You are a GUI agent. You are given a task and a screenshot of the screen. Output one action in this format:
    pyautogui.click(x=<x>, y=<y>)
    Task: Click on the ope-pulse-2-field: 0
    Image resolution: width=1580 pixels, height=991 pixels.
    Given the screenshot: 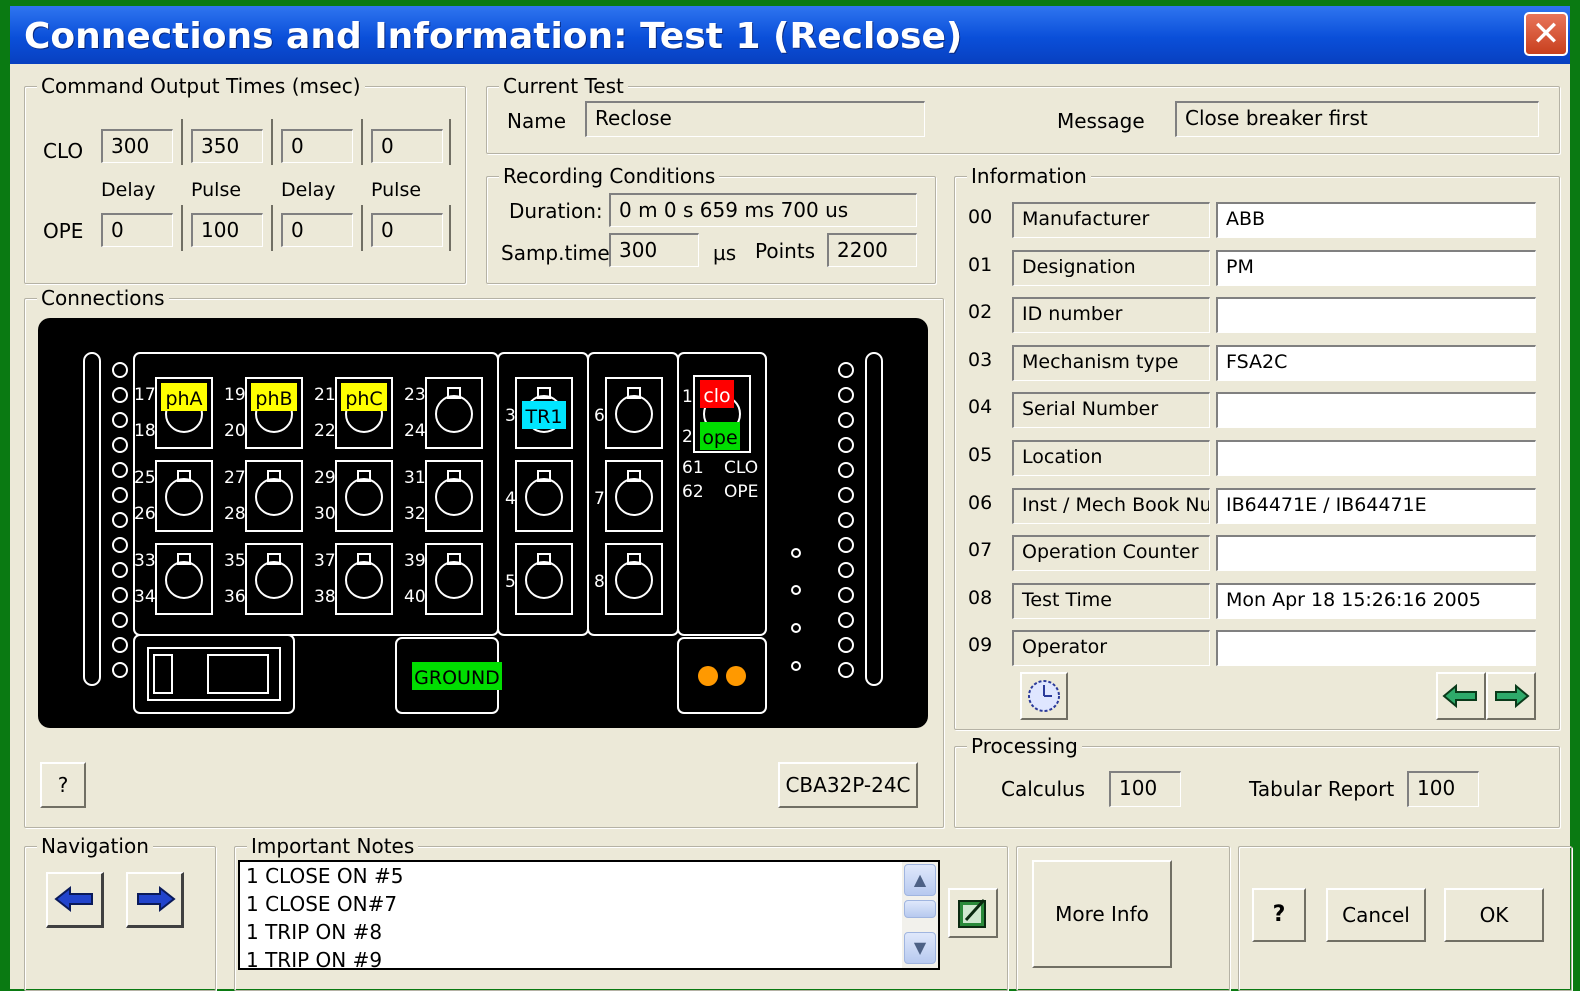 What is the action you would take?
    pyautogui.click(x=407, y=230)
    